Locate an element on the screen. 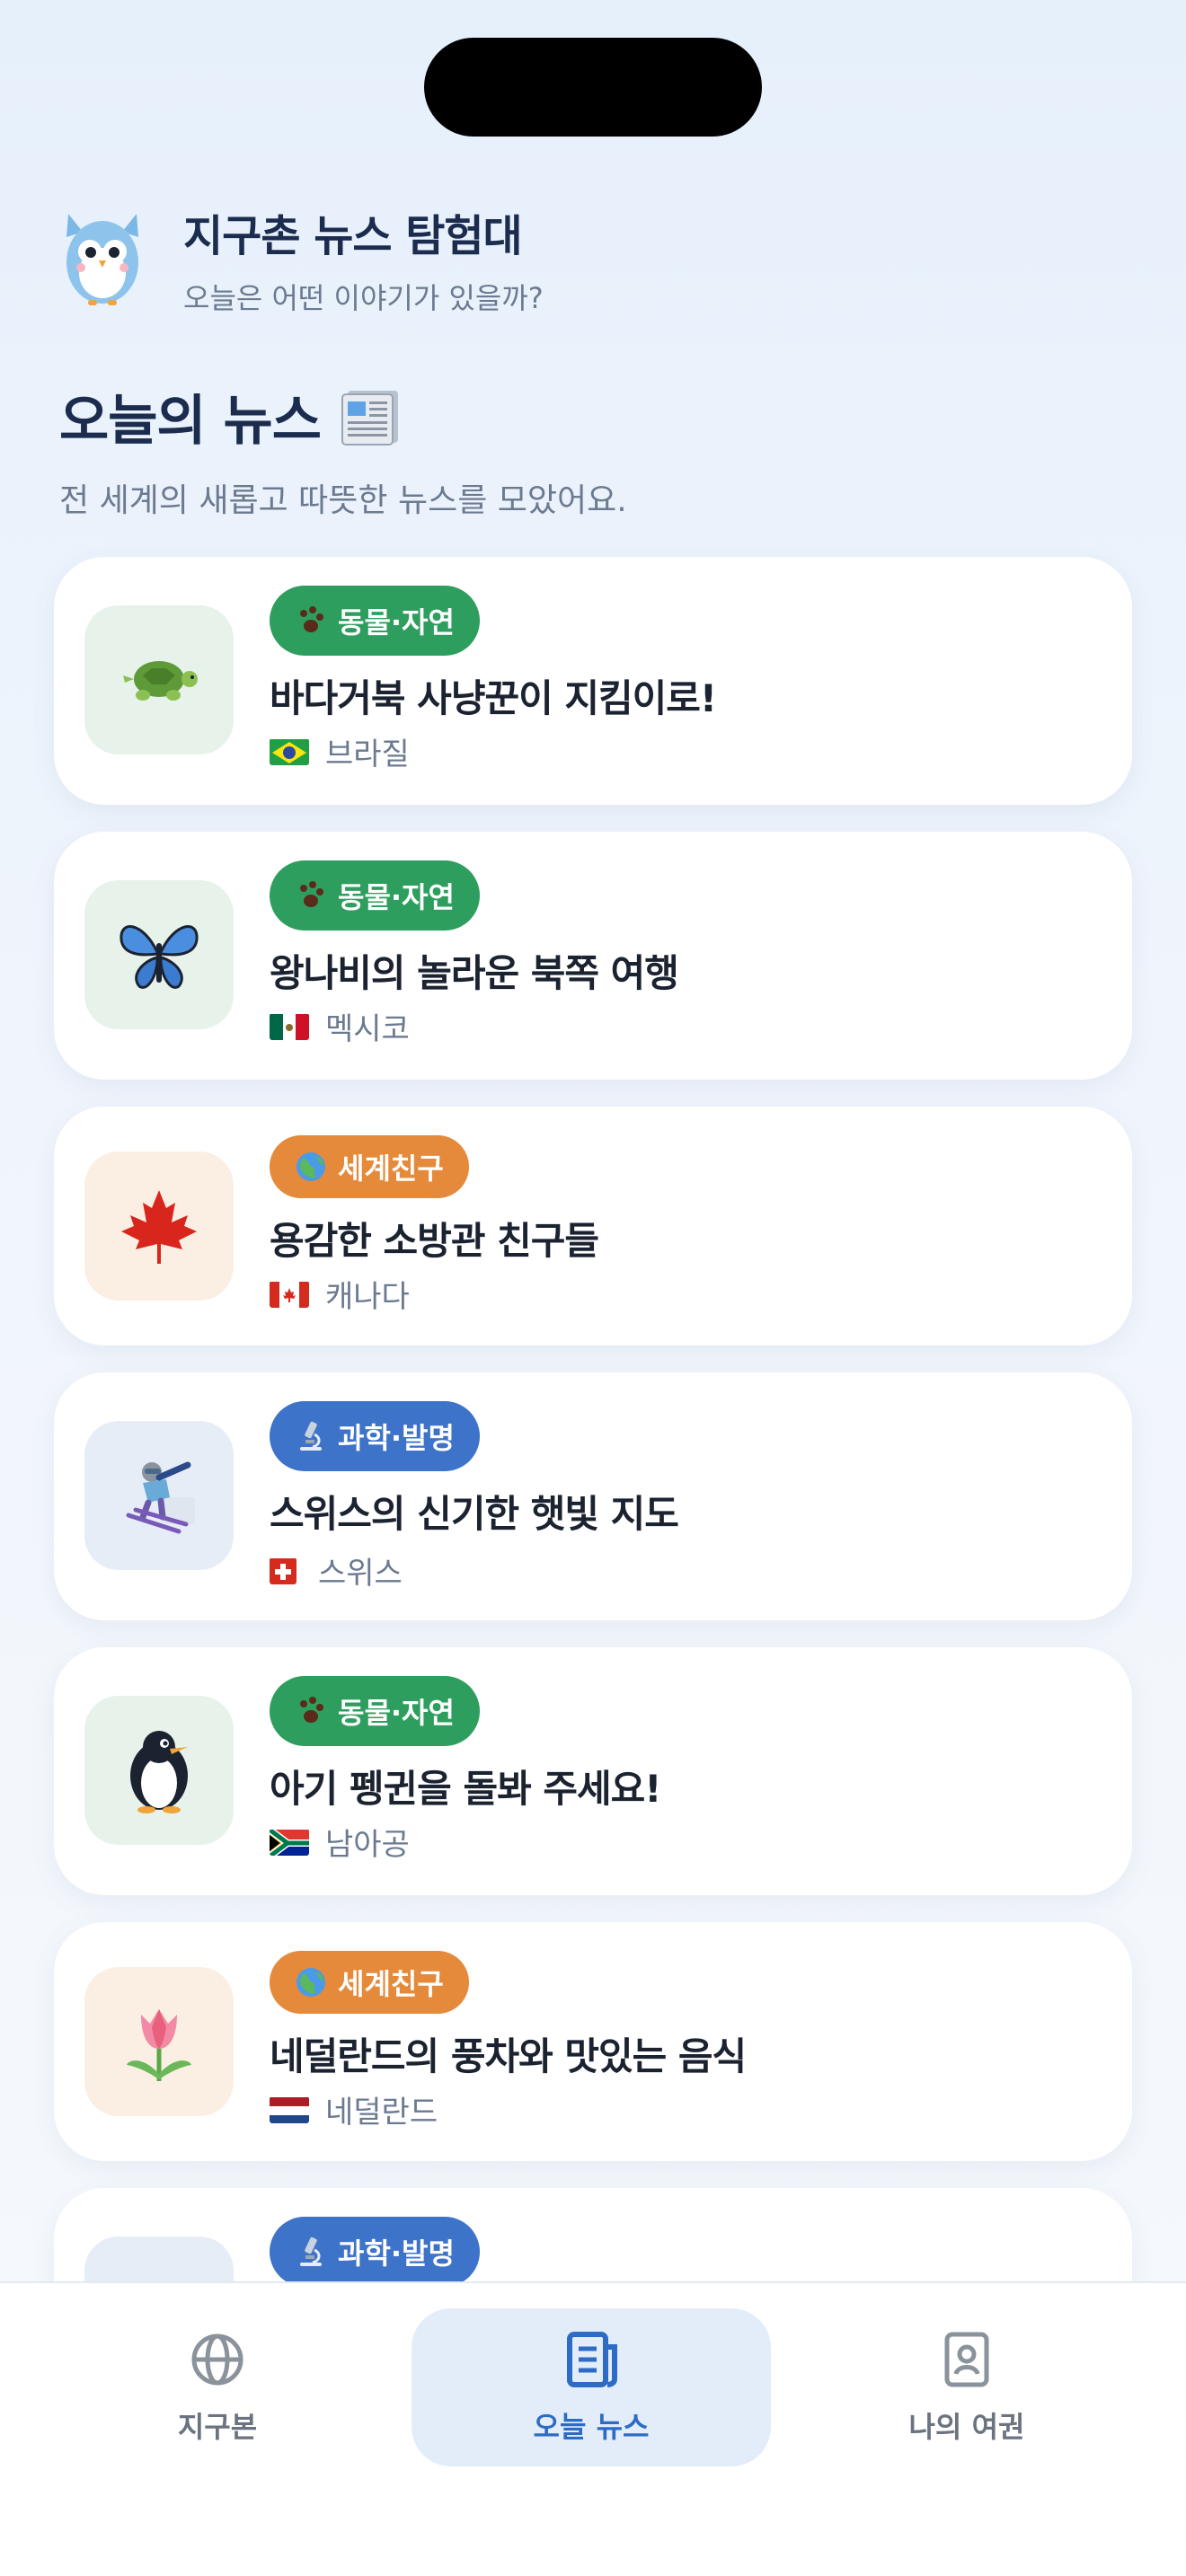  country-label: 브라질 is located at coordinates (340, 751).